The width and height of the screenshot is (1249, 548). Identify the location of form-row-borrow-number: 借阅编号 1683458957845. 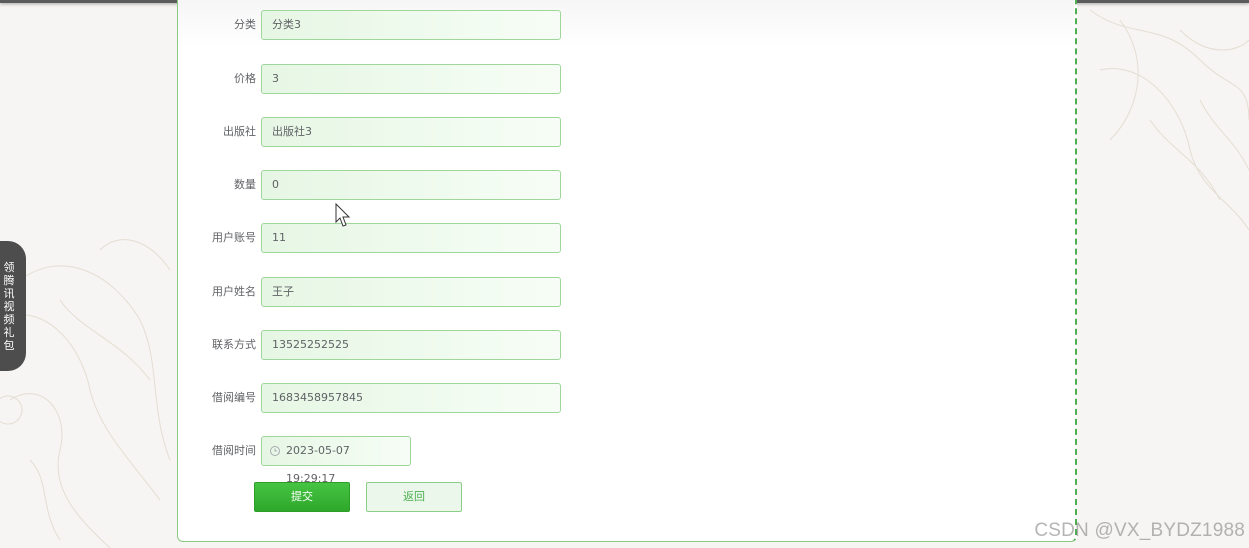
(378, 398).